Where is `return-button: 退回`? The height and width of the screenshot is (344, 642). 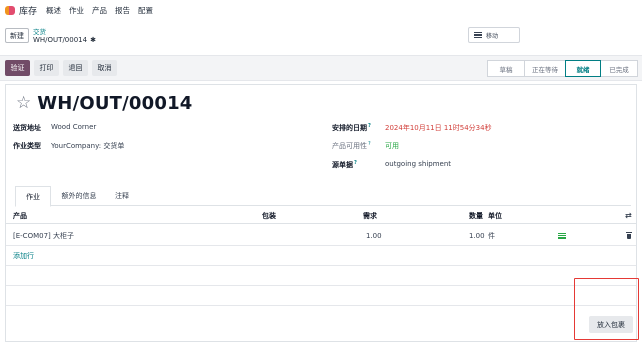 return-button: 退回 is located at coordinates (75, 68).